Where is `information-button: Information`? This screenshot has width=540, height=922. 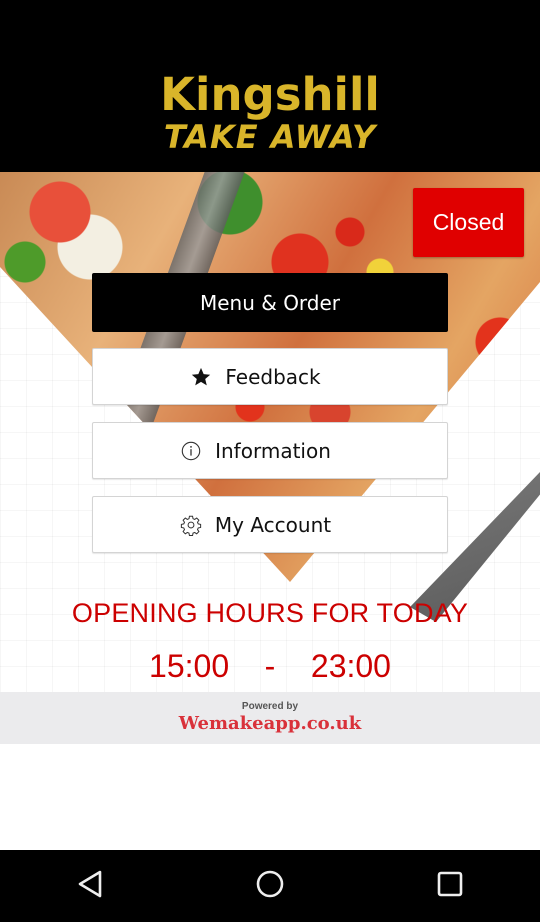
information-button: Information is located at coordinates (270, 450).